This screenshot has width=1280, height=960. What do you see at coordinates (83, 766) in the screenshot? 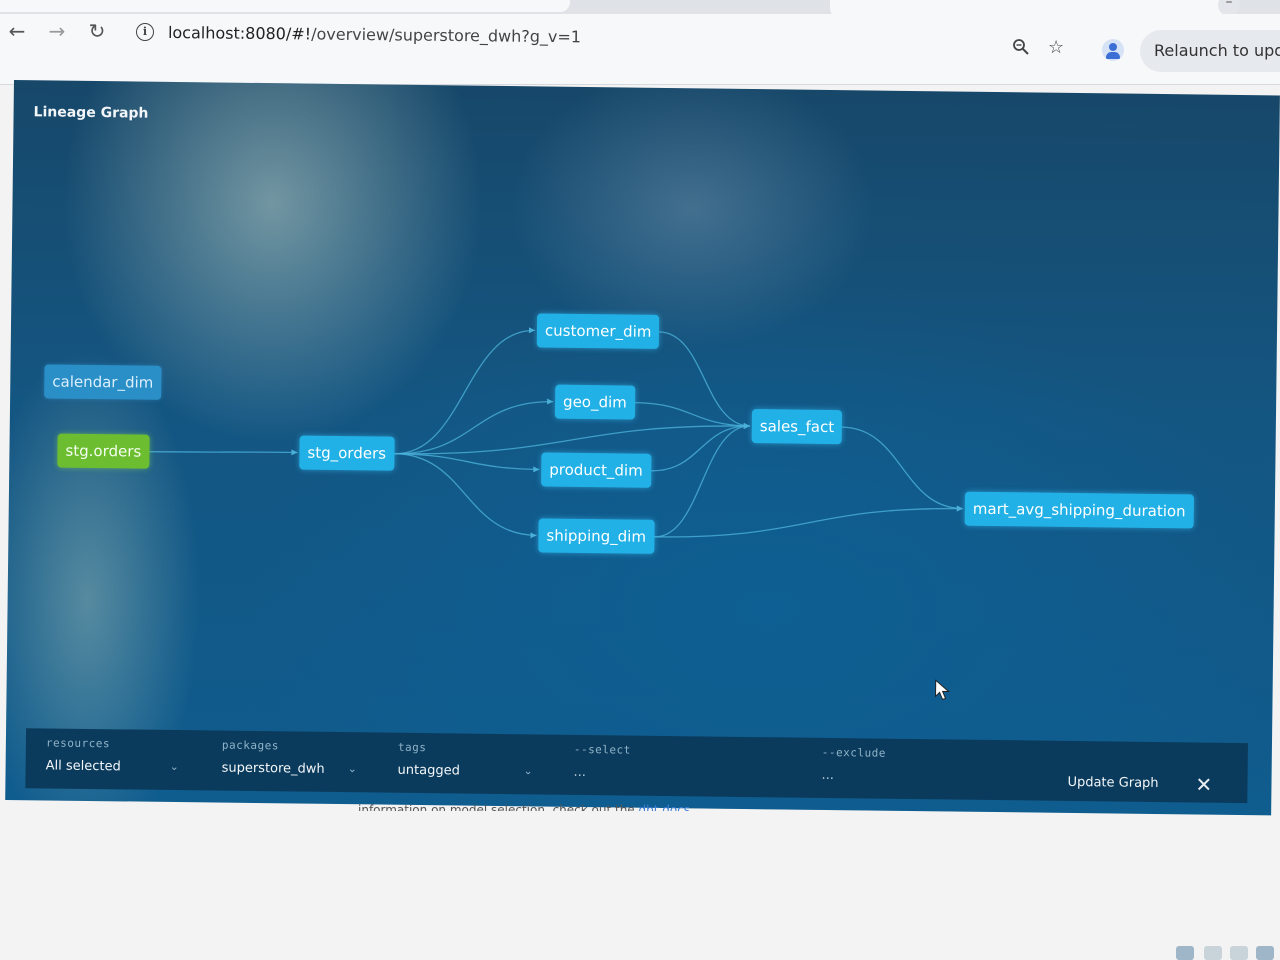
I see `resources-value: All selected` at bounding box center [83, 766].